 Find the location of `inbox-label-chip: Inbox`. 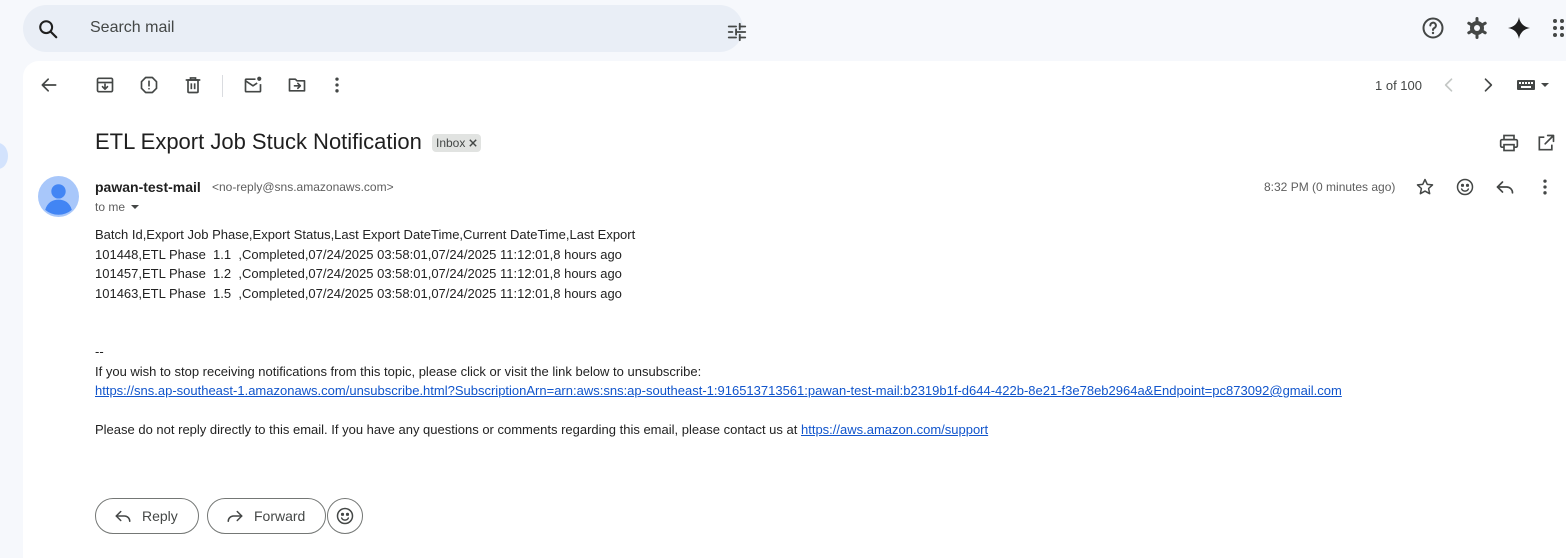

inbox-label-chip: Inbox is located at coordinates (457, 143).